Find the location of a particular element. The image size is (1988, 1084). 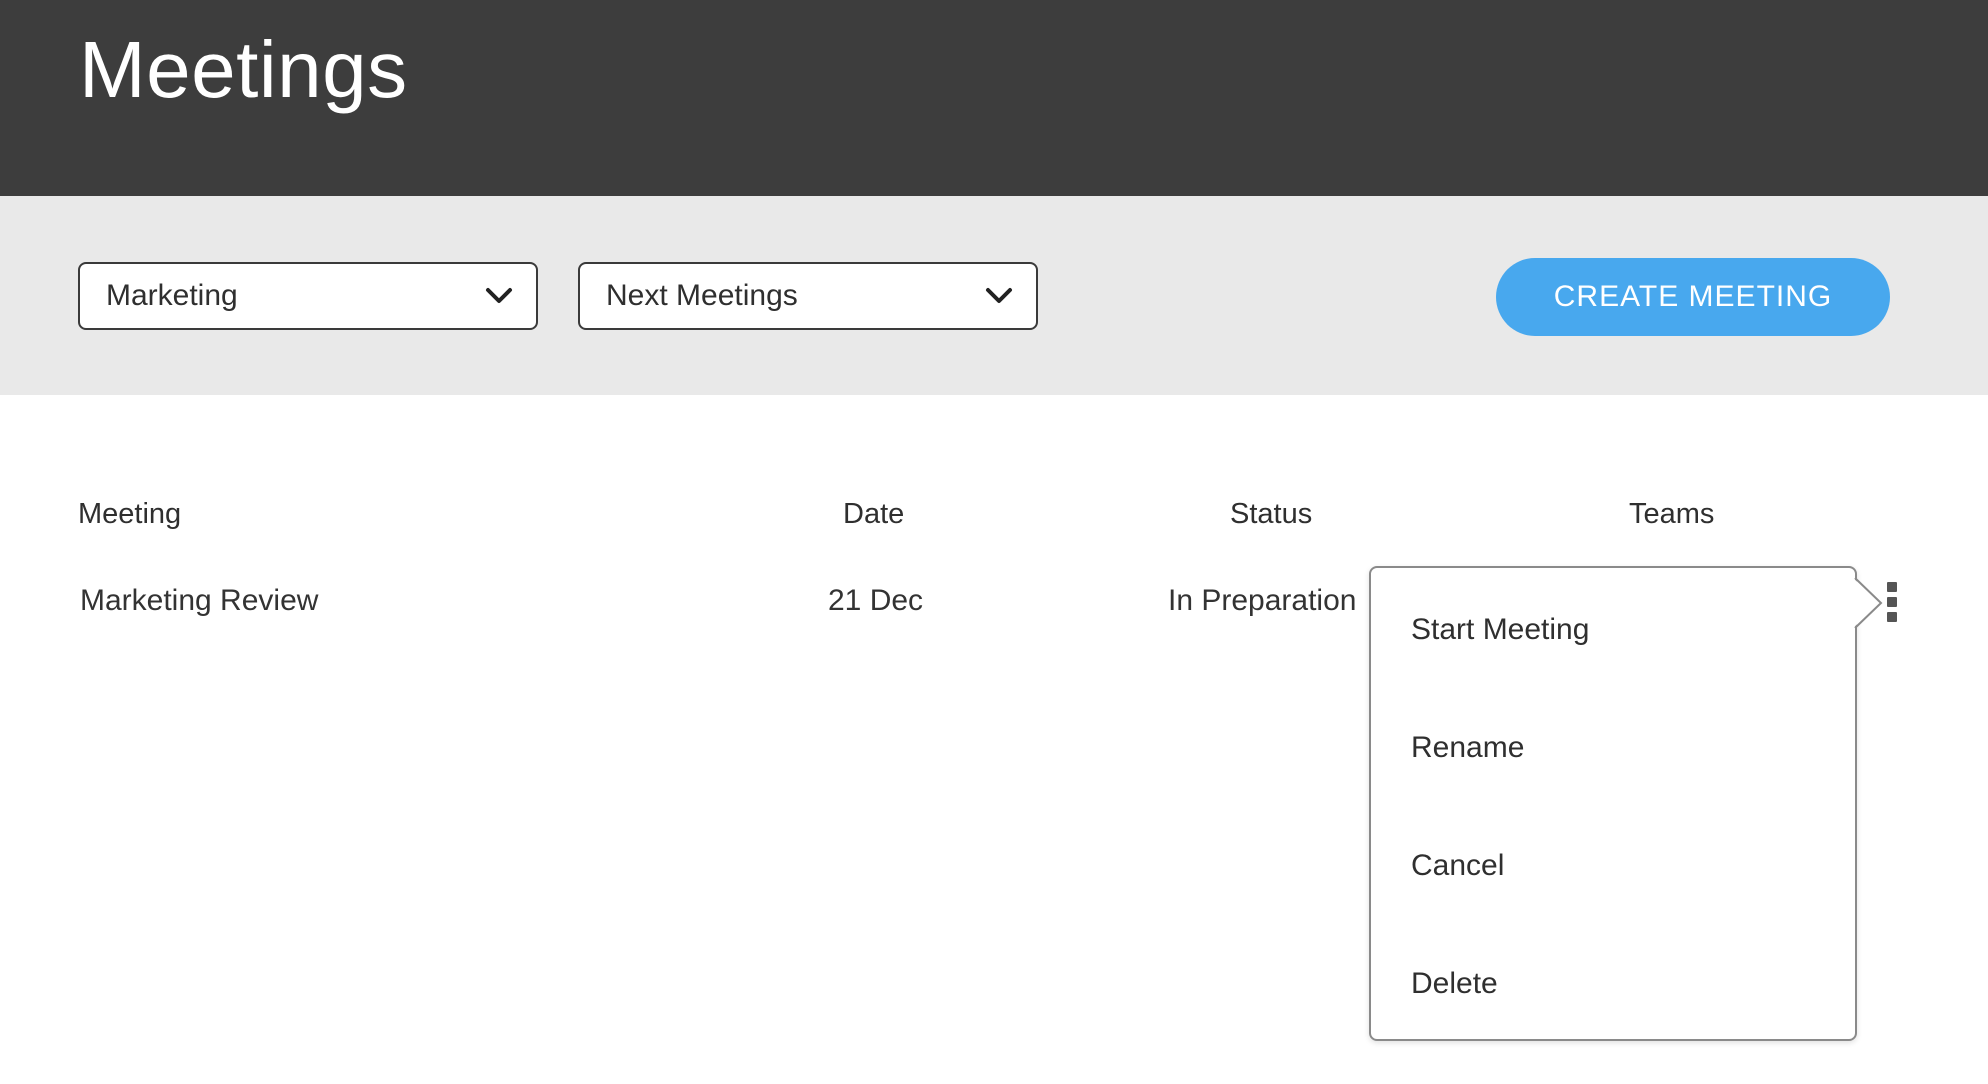

column-header-date: Date is located at coordinates (873, 514).